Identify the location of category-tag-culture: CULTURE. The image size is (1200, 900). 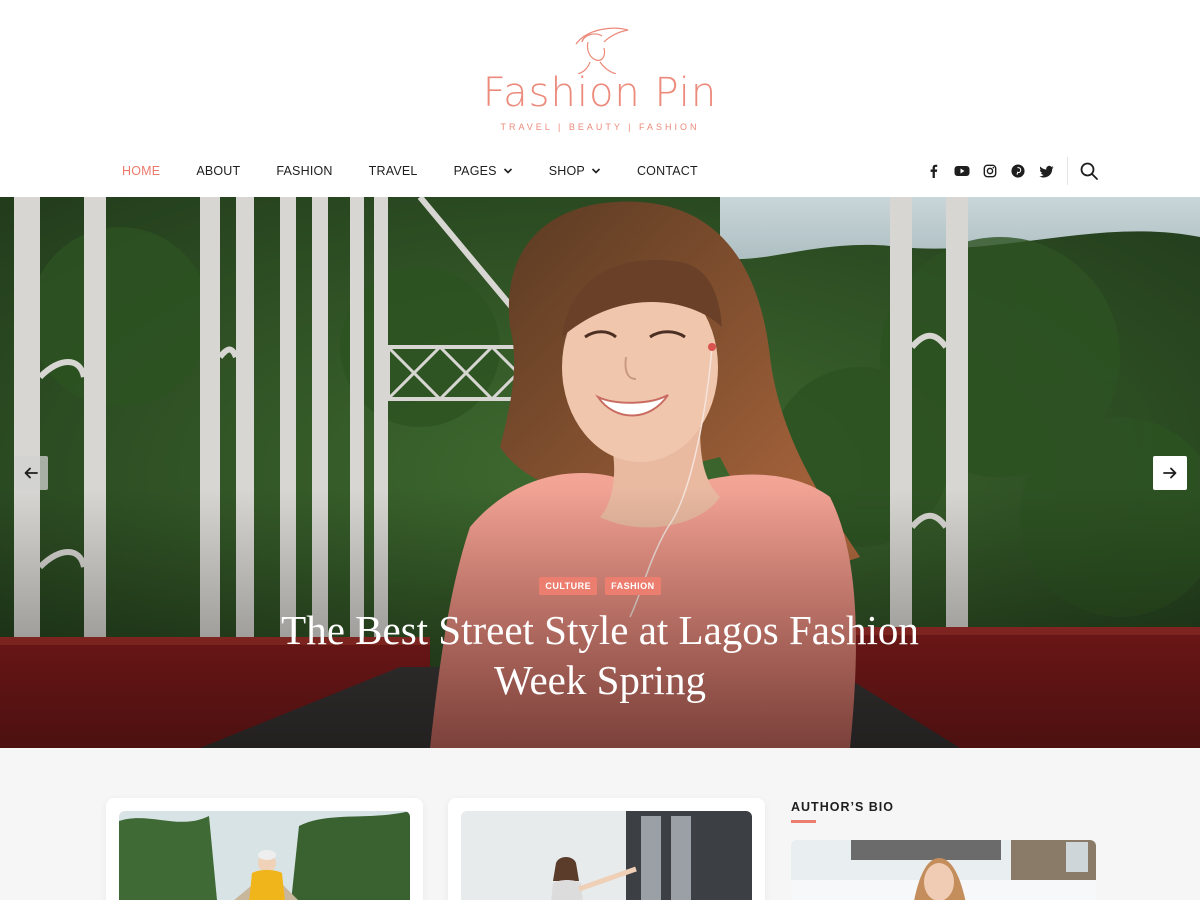
(568, 586).